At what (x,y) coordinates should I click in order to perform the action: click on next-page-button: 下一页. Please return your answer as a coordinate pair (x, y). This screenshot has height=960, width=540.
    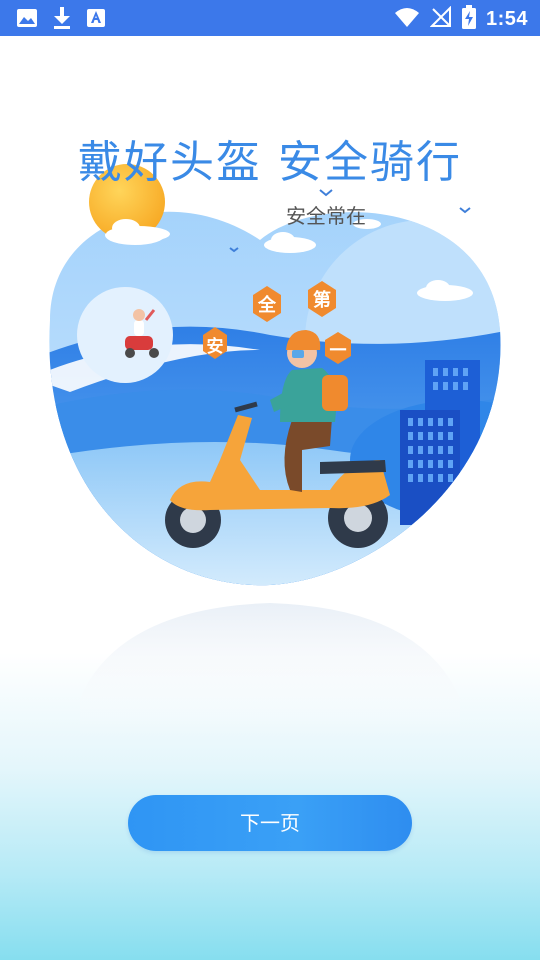
    Looking at the image, I should click on (270, 823).